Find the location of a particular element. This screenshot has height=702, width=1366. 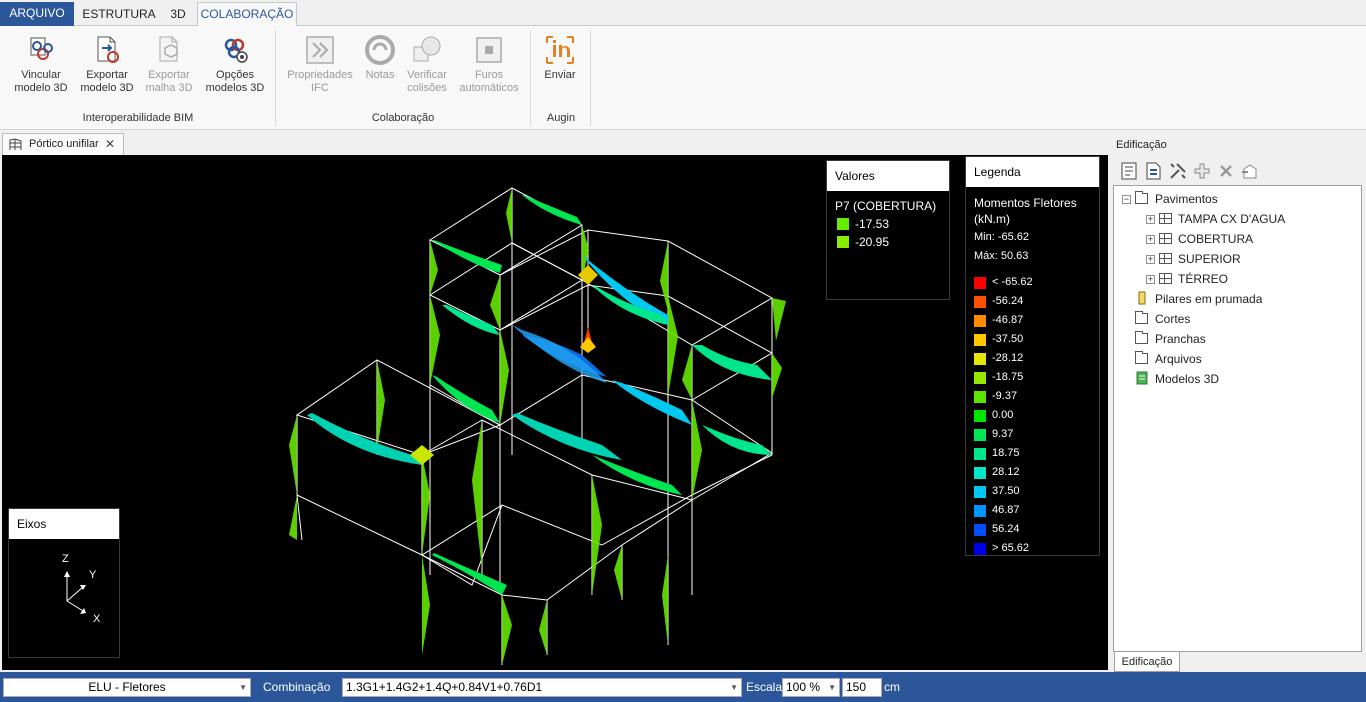

ifc-properties-icon is located at coordinates (320, 50).